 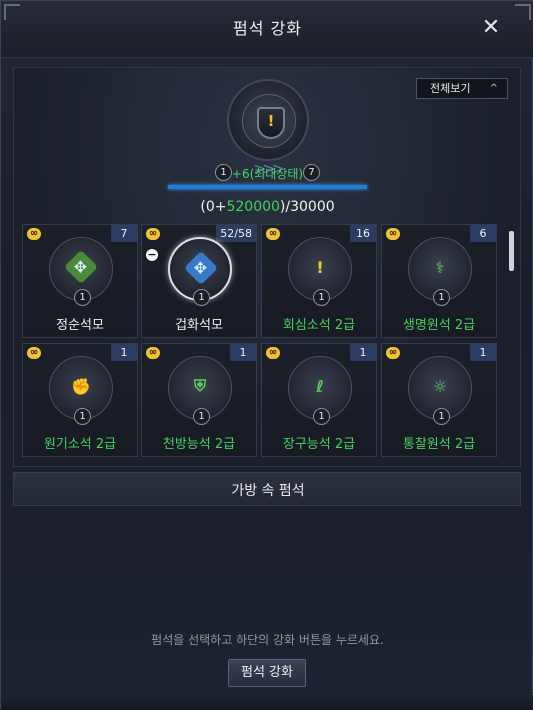 I want to click on green-diamond-gem-icon: ✥, so click(x=81, y=267).